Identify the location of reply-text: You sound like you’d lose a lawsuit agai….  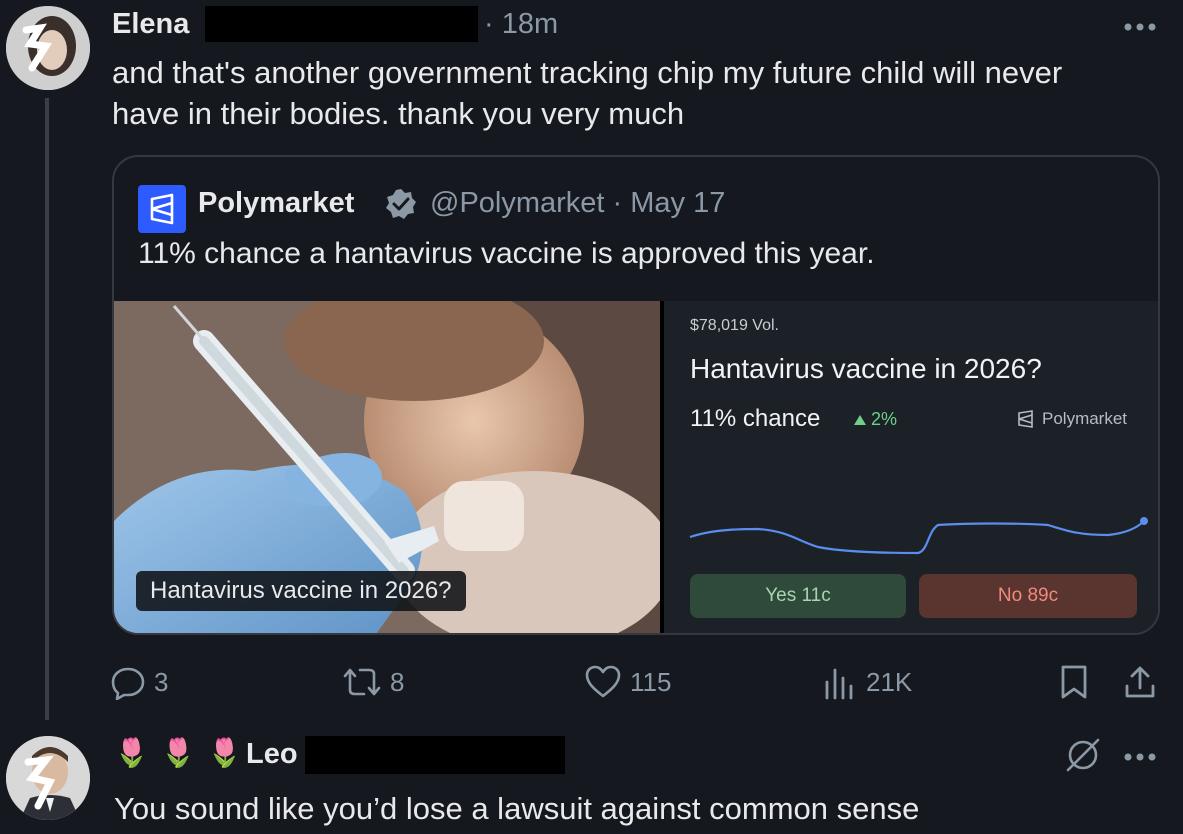
(517, 808).